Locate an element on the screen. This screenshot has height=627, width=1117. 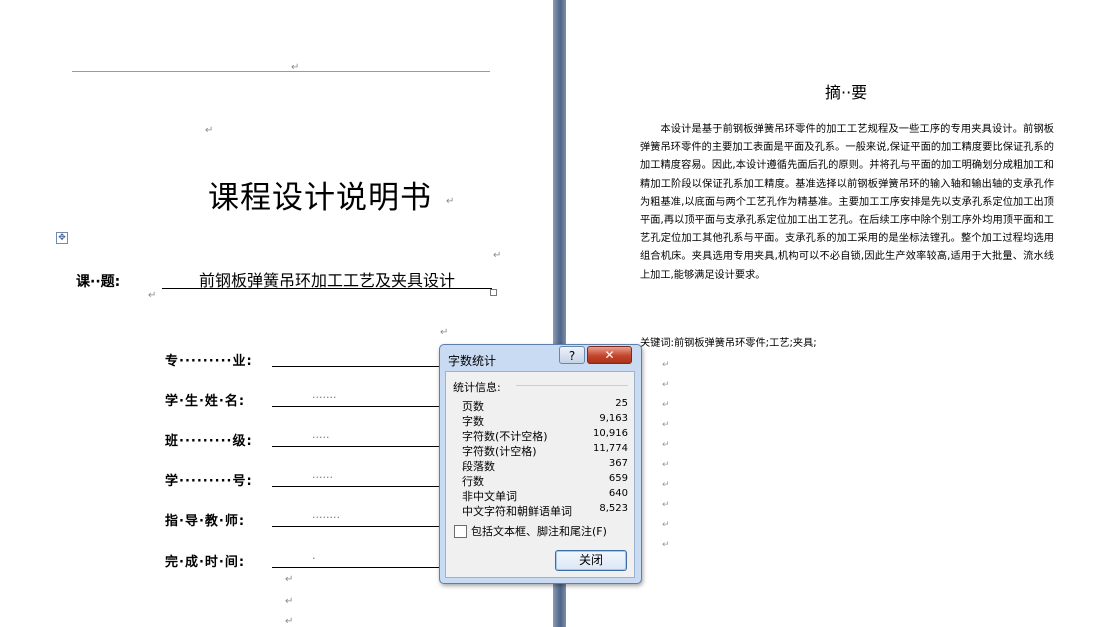
include-textboxes-label: 包括文本框、脚注和尾注(F) is located at coordinates (539, 531).